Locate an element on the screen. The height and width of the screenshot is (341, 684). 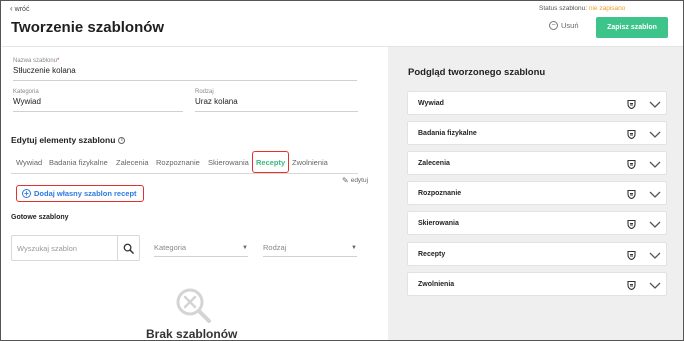
kind-label: Rodzaj is located at coordinates (204, 92).